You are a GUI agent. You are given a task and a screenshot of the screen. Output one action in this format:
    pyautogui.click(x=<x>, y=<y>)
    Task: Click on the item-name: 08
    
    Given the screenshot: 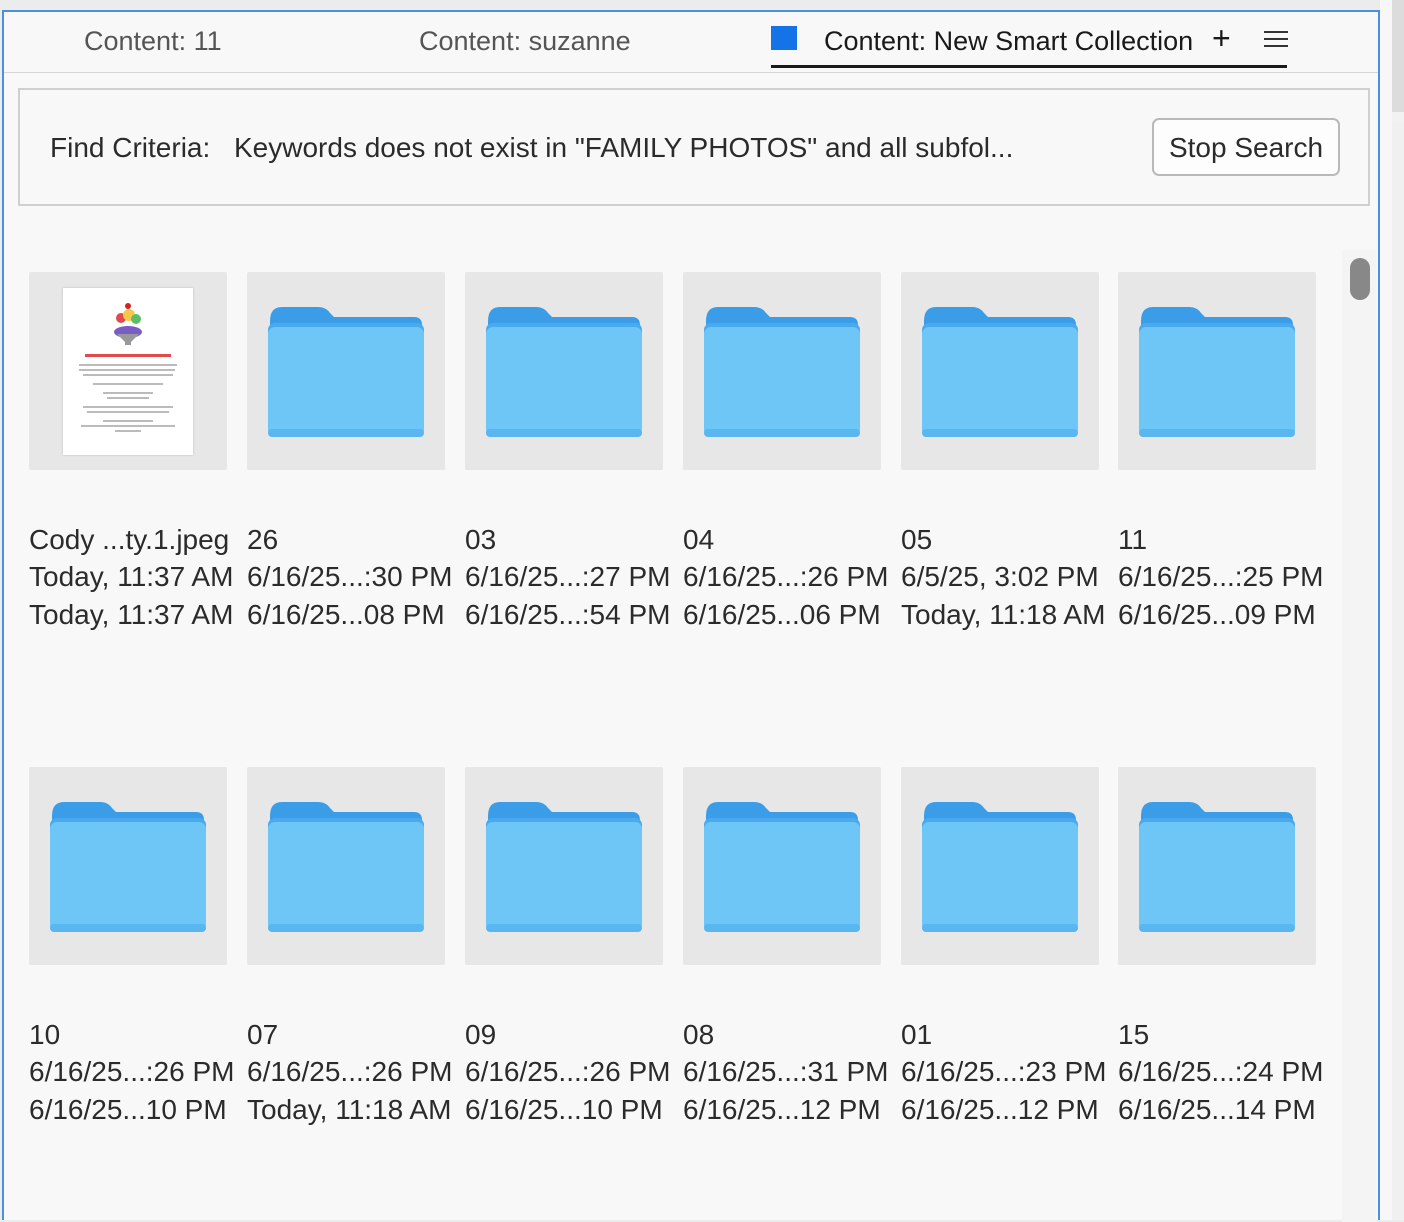 What is the action you would take?
    pyautogui.click(x=699, y=1034)
    